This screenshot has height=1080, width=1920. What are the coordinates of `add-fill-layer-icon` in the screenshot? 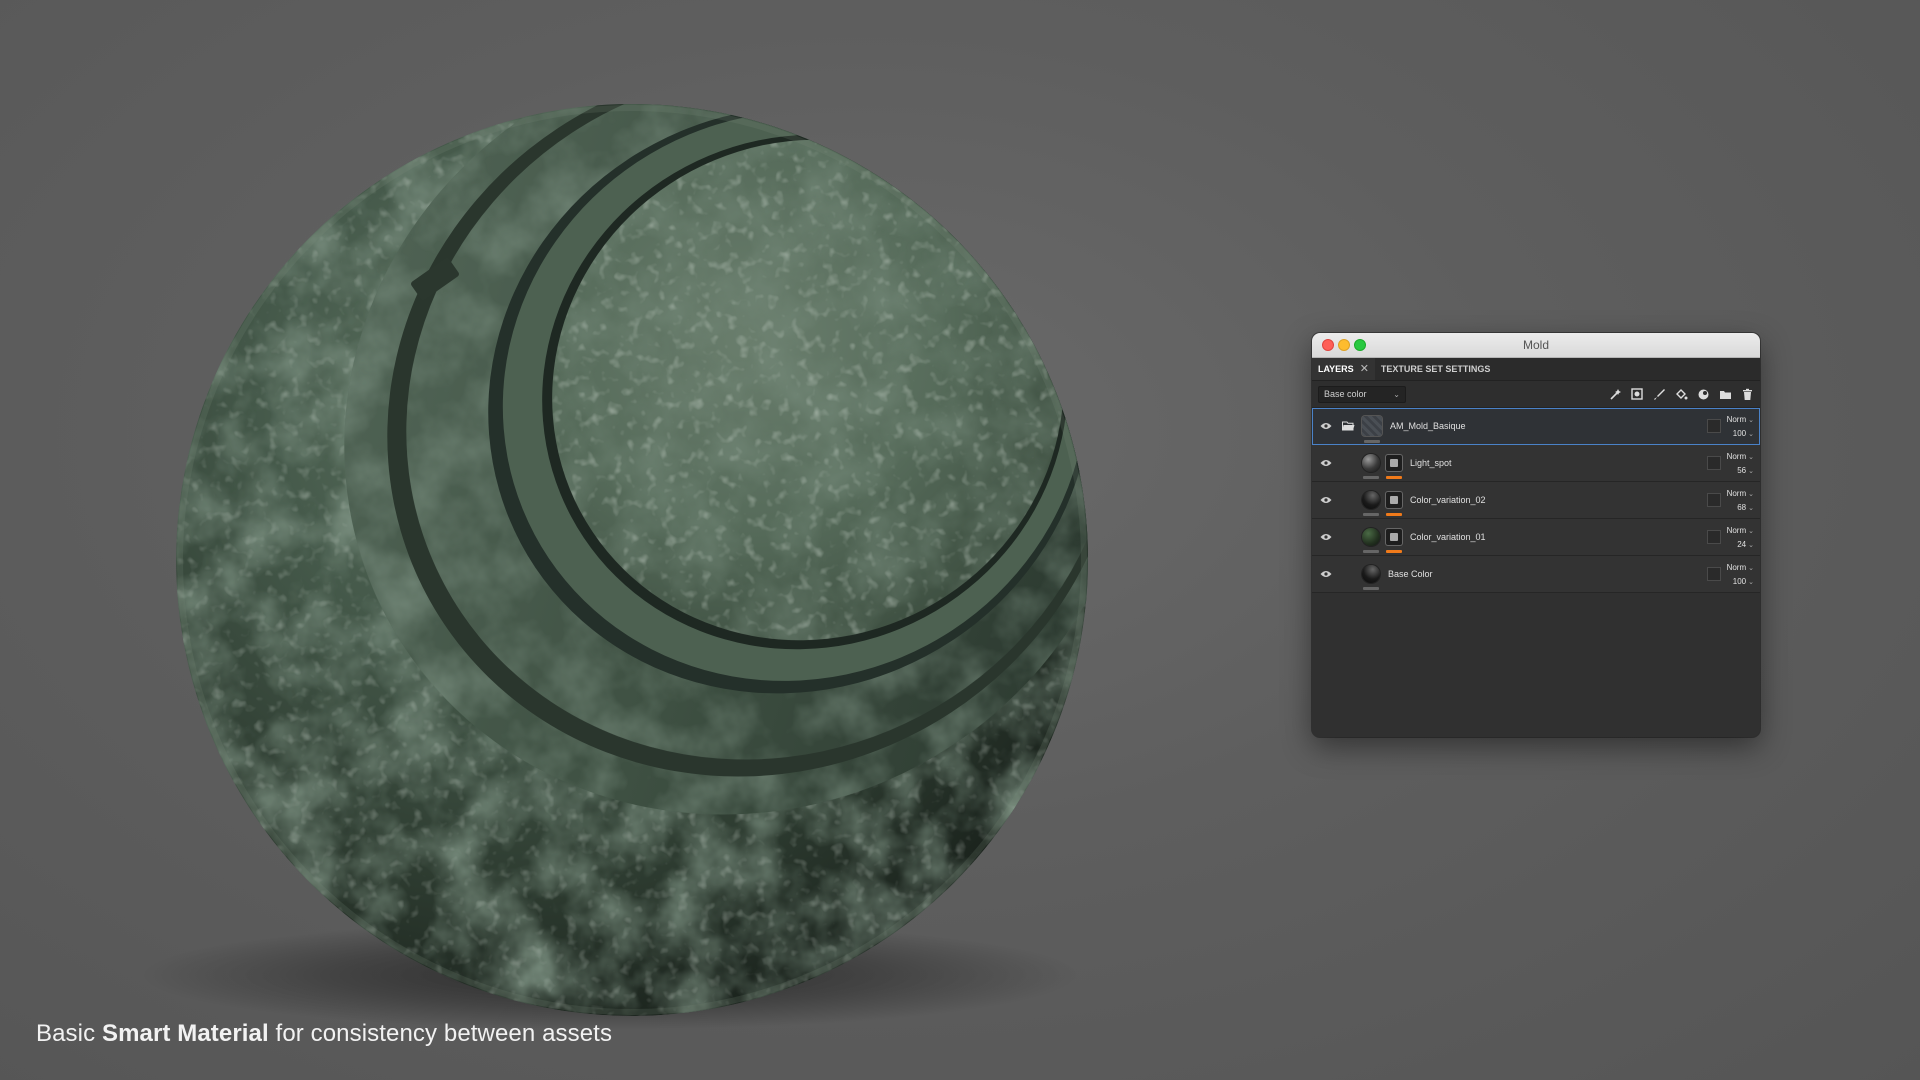 It's located at (1681, 394).